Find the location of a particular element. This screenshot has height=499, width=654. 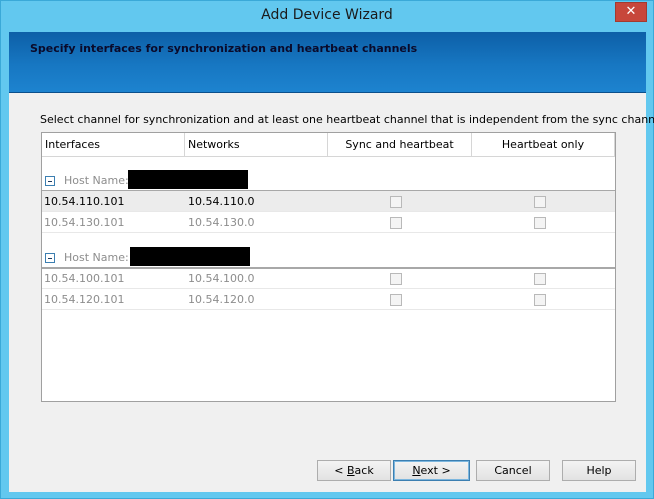

network-cell: 10.54.120.0 is located at coordinates (221, 299).